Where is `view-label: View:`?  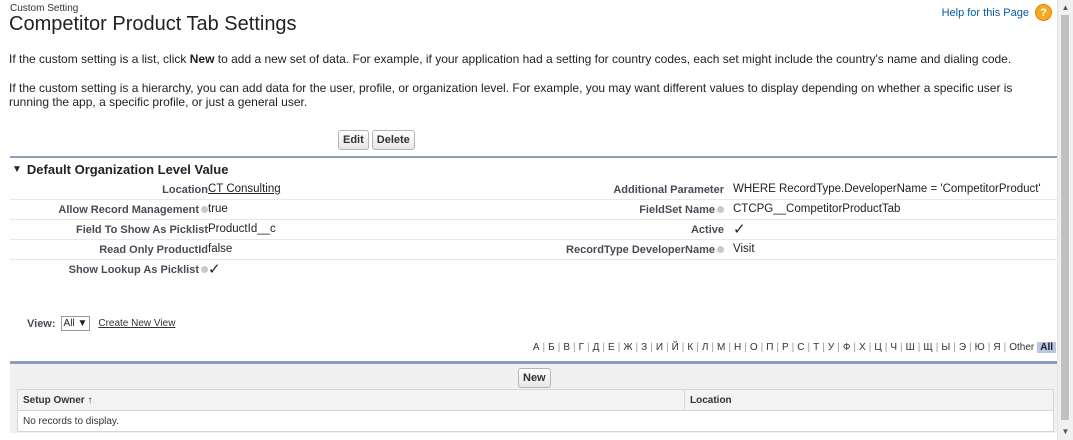 view-label: View: is located at coordinates (41, 323).